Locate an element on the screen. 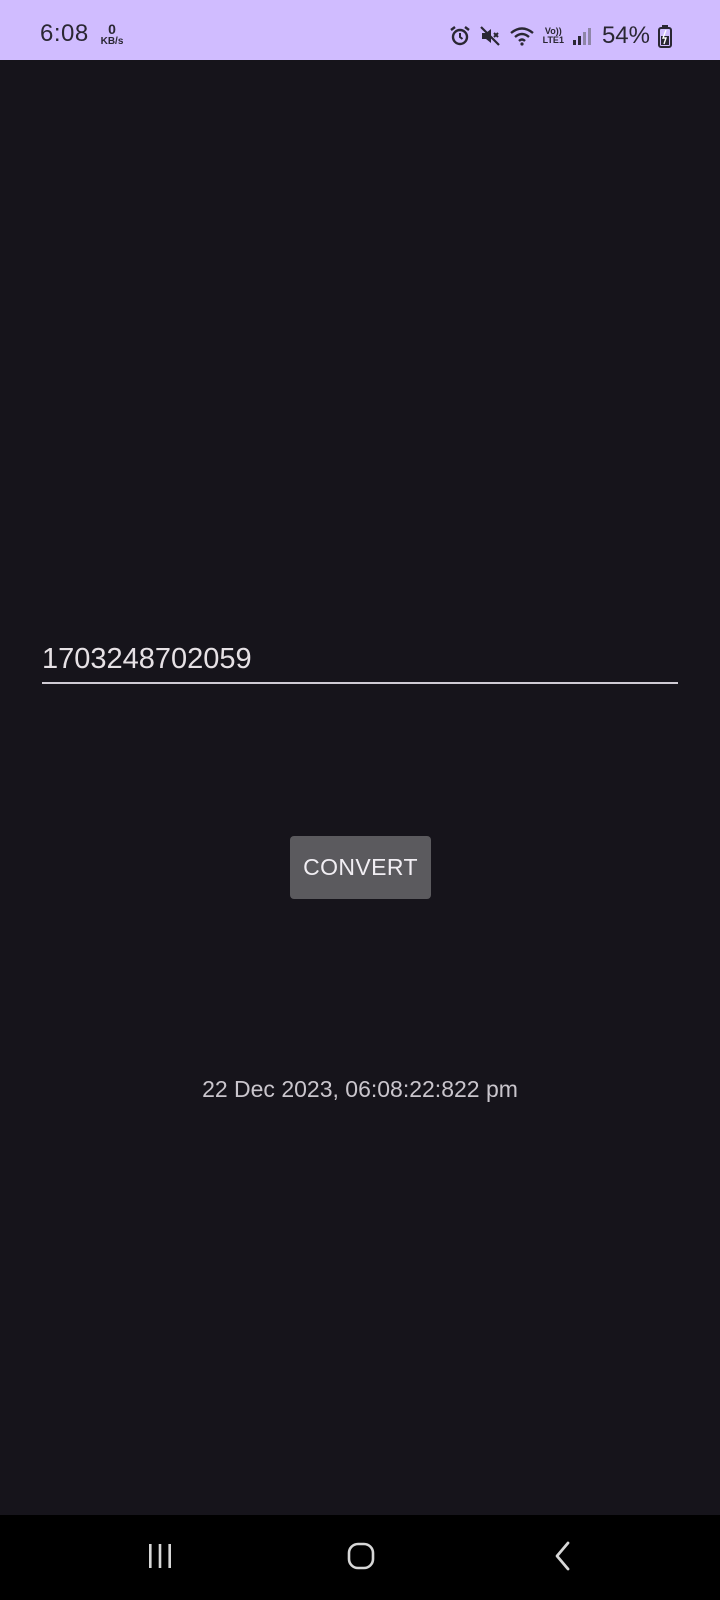  wifi-icon is located at coordinates (522, 36).